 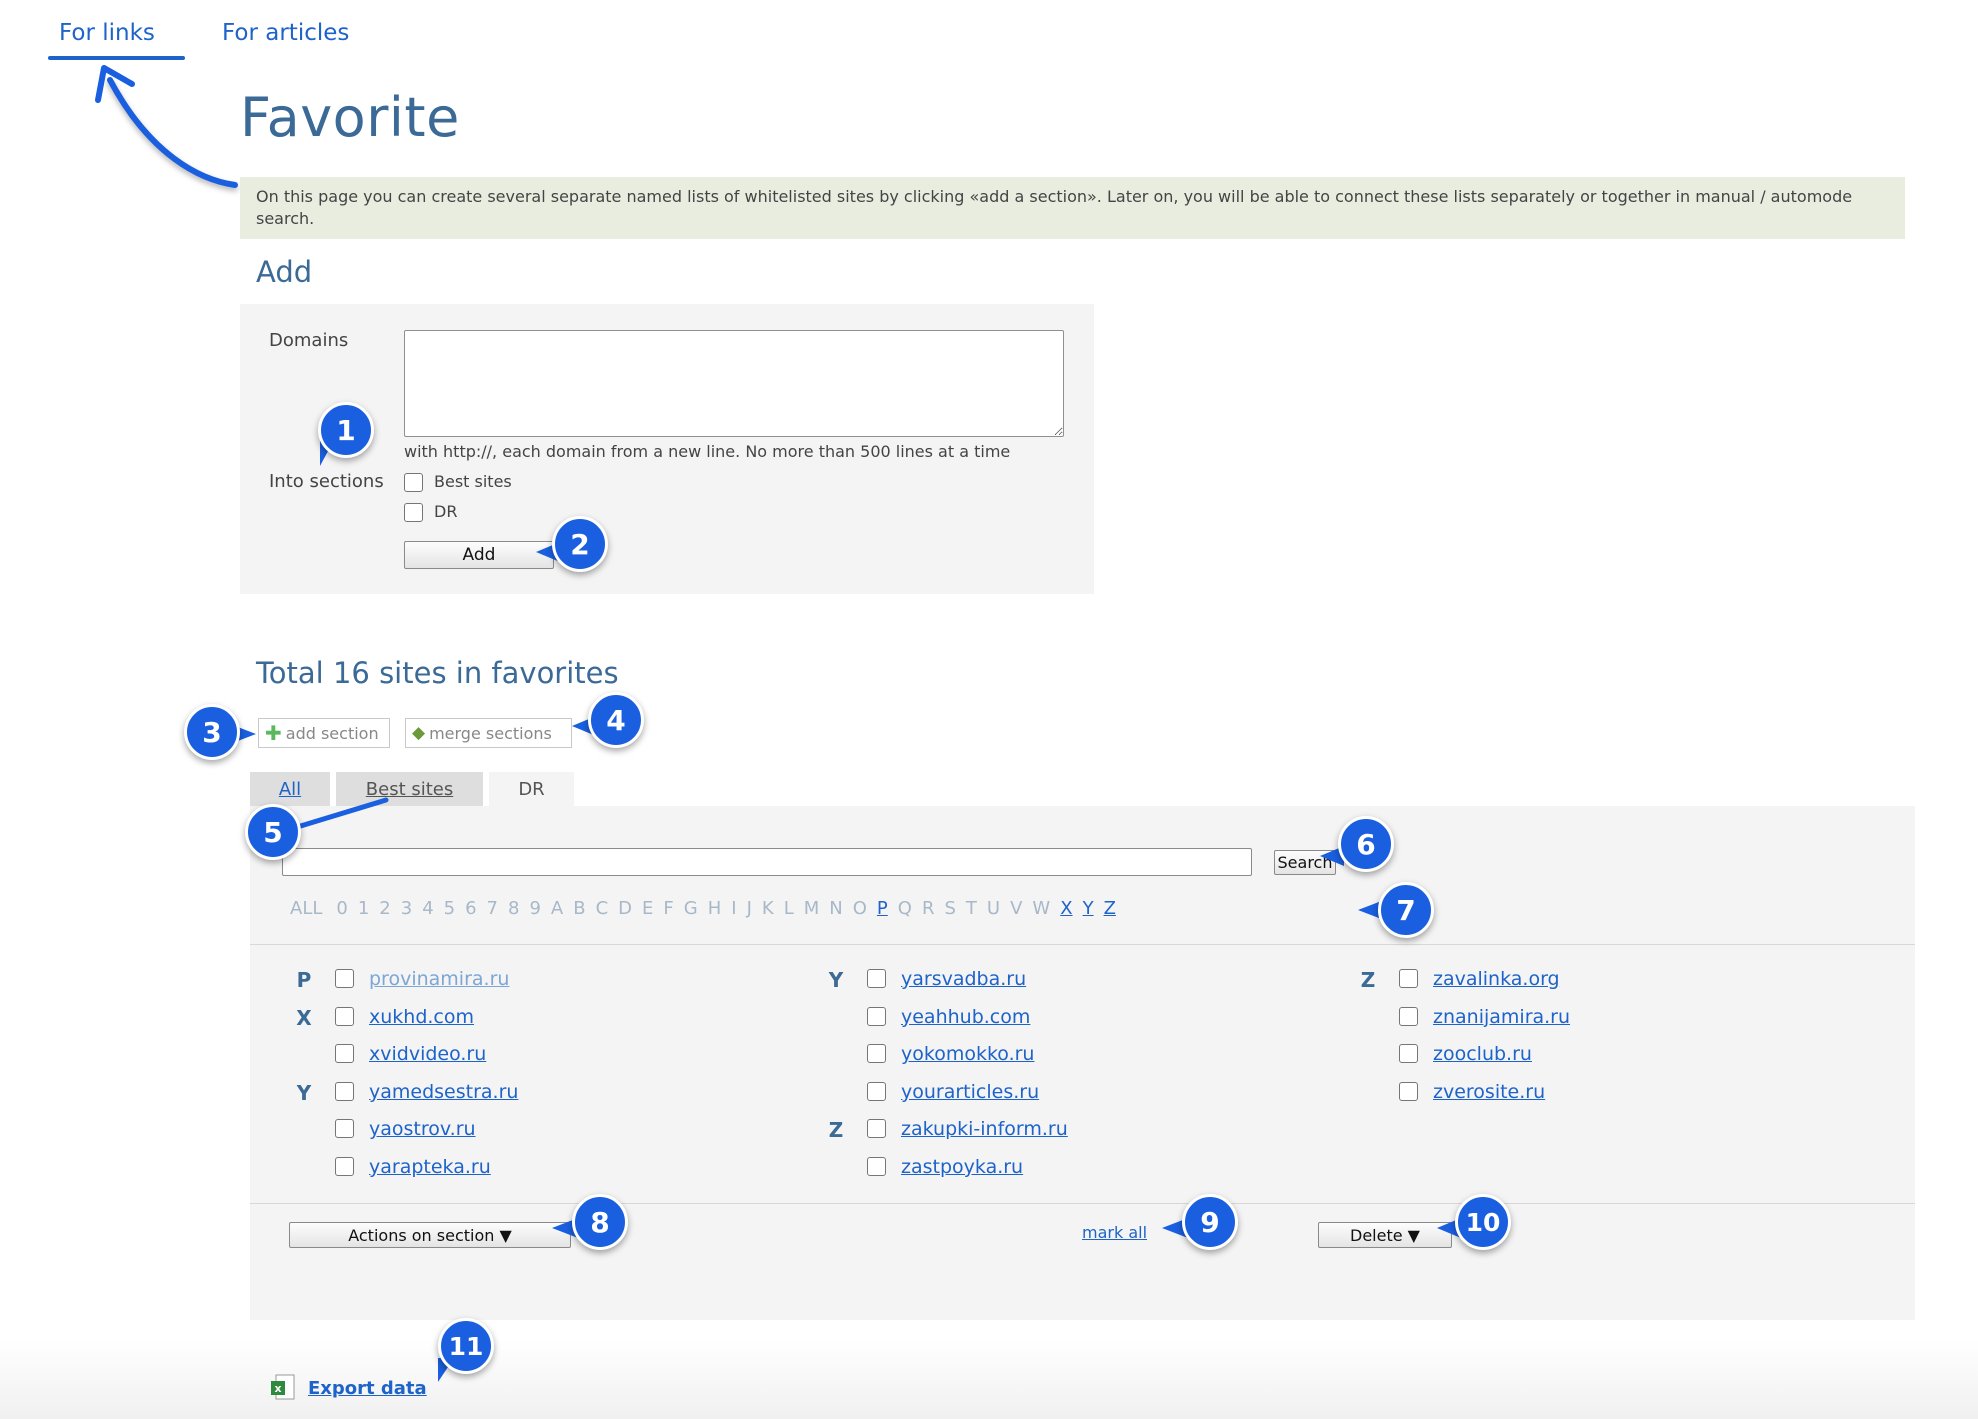 I want to click on letter-group-heading: Y, so click(x=836, y=980).